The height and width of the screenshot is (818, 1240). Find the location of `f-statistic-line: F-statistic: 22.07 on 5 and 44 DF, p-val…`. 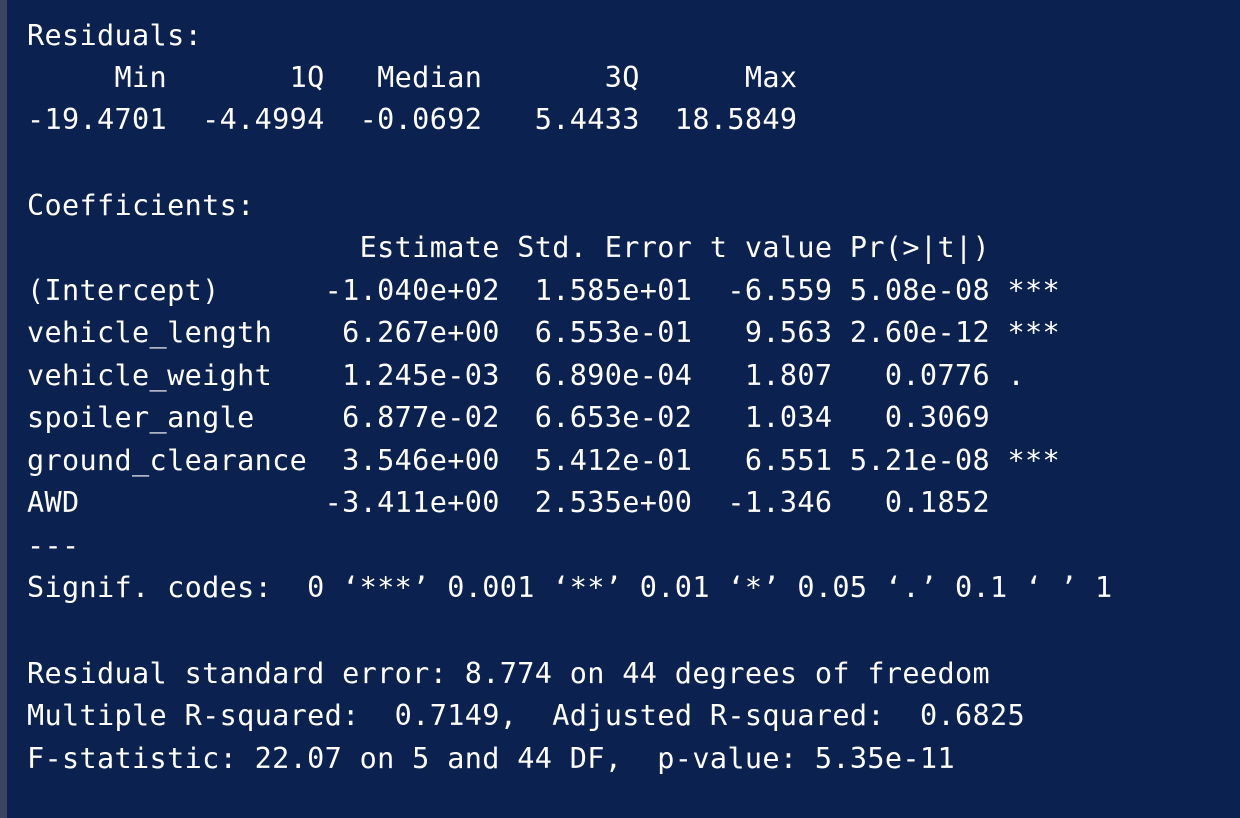

f-statistic-line: F-statistic: 22.07 on 5 and 44 DF, p-val… is located at coordinates (491, 758).